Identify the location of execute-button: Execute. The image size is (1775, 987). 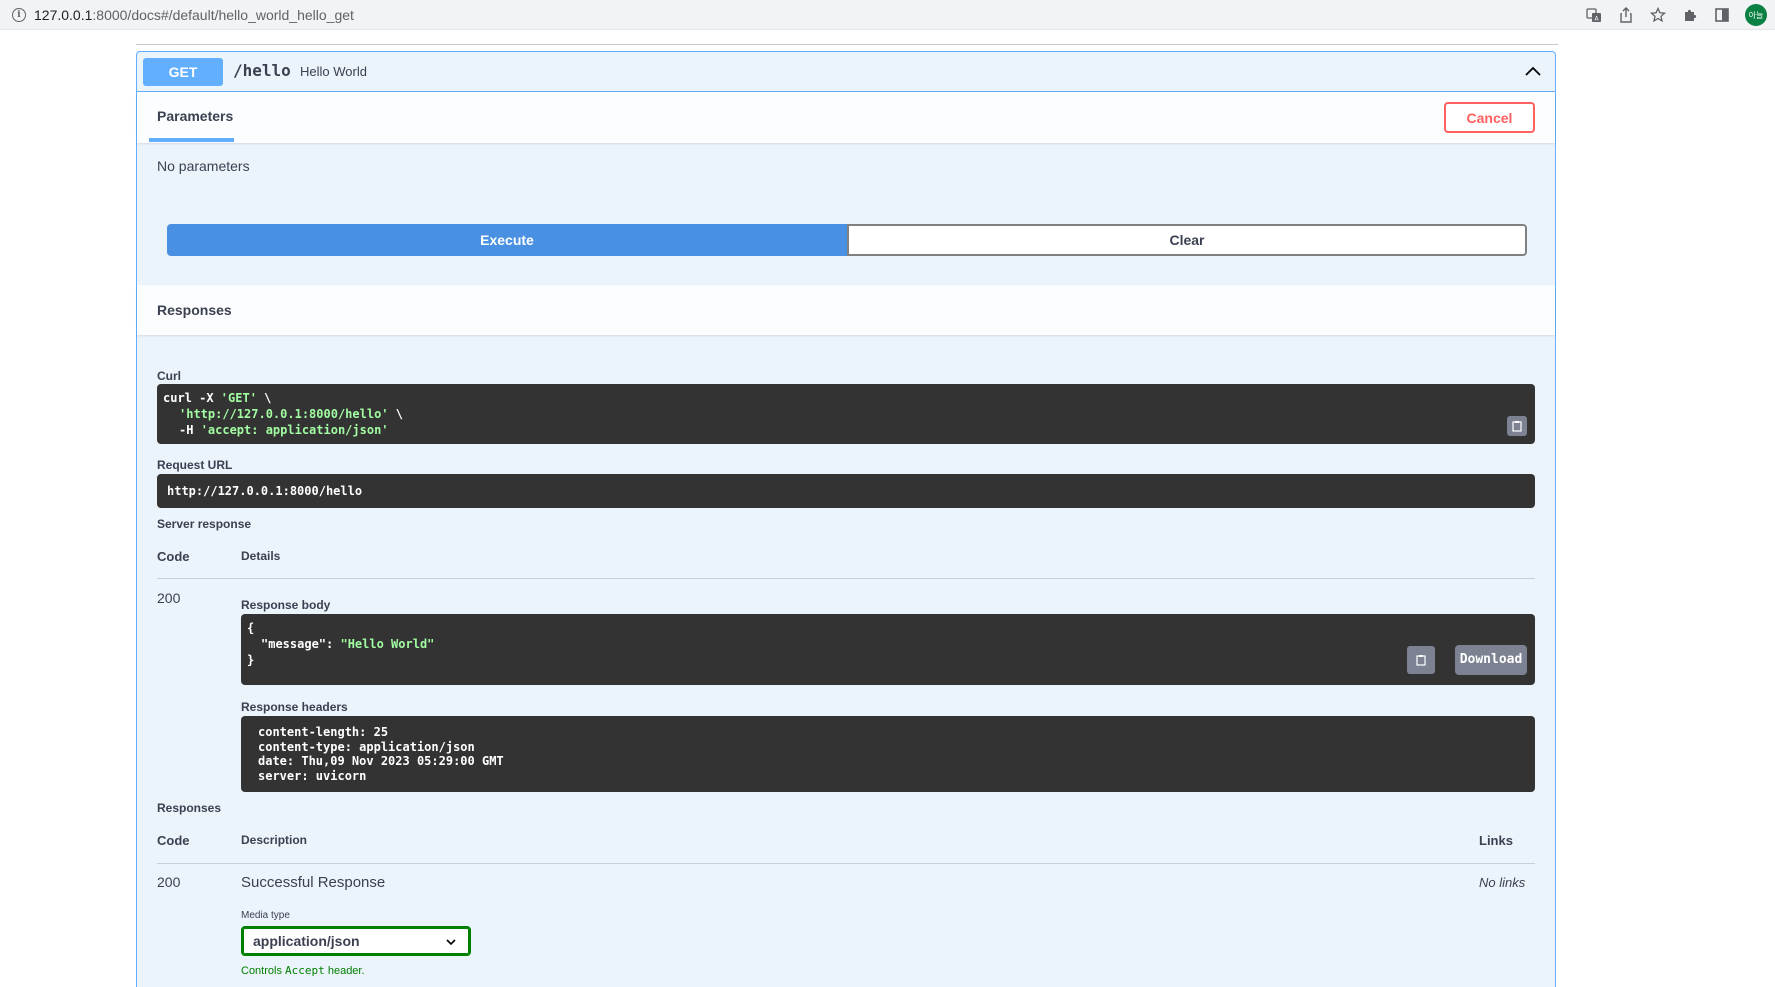
(507, 240).